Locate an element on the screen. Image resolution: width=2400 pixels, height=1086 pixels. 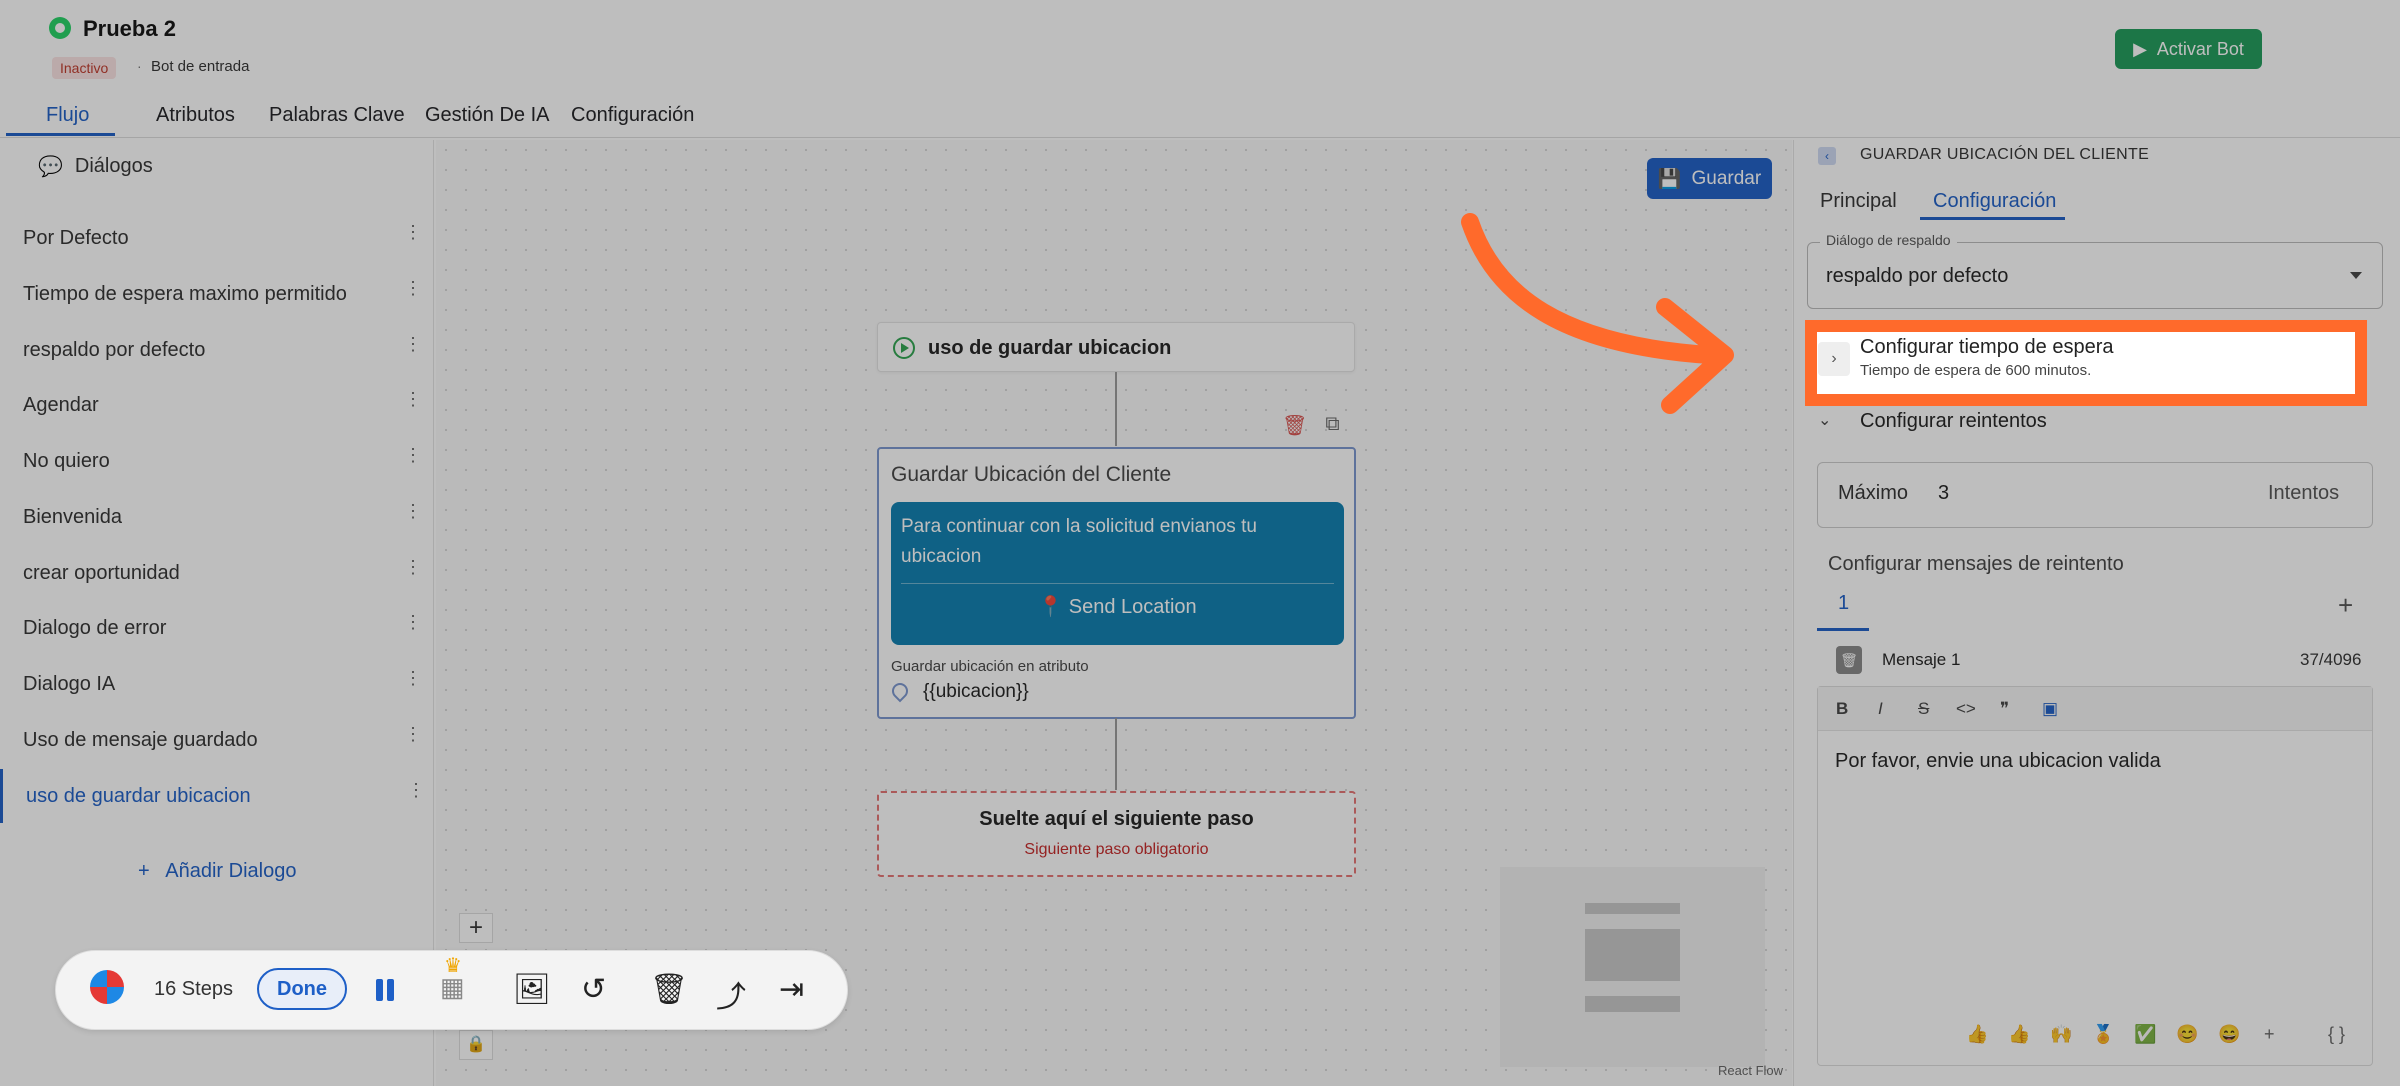
sidebar-item-por-defecto: Por Defecto ⋮ is located at coordinates (217, 238).